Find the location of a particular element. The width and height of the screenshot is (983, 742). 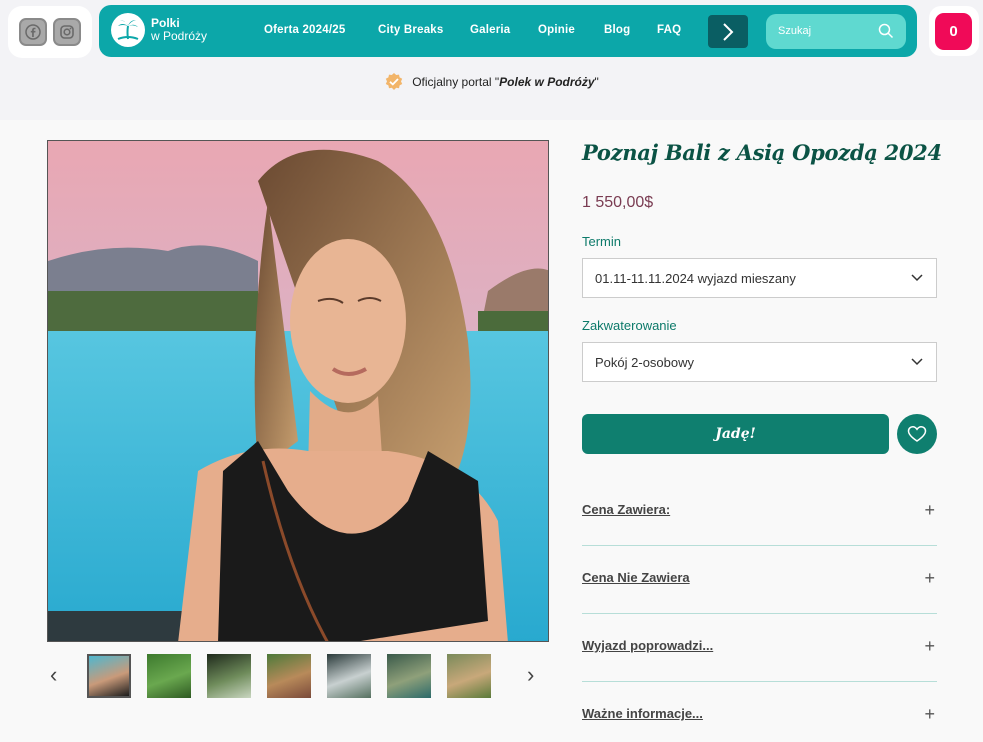

verified-badge-icon is located at coordinates (394, 81).